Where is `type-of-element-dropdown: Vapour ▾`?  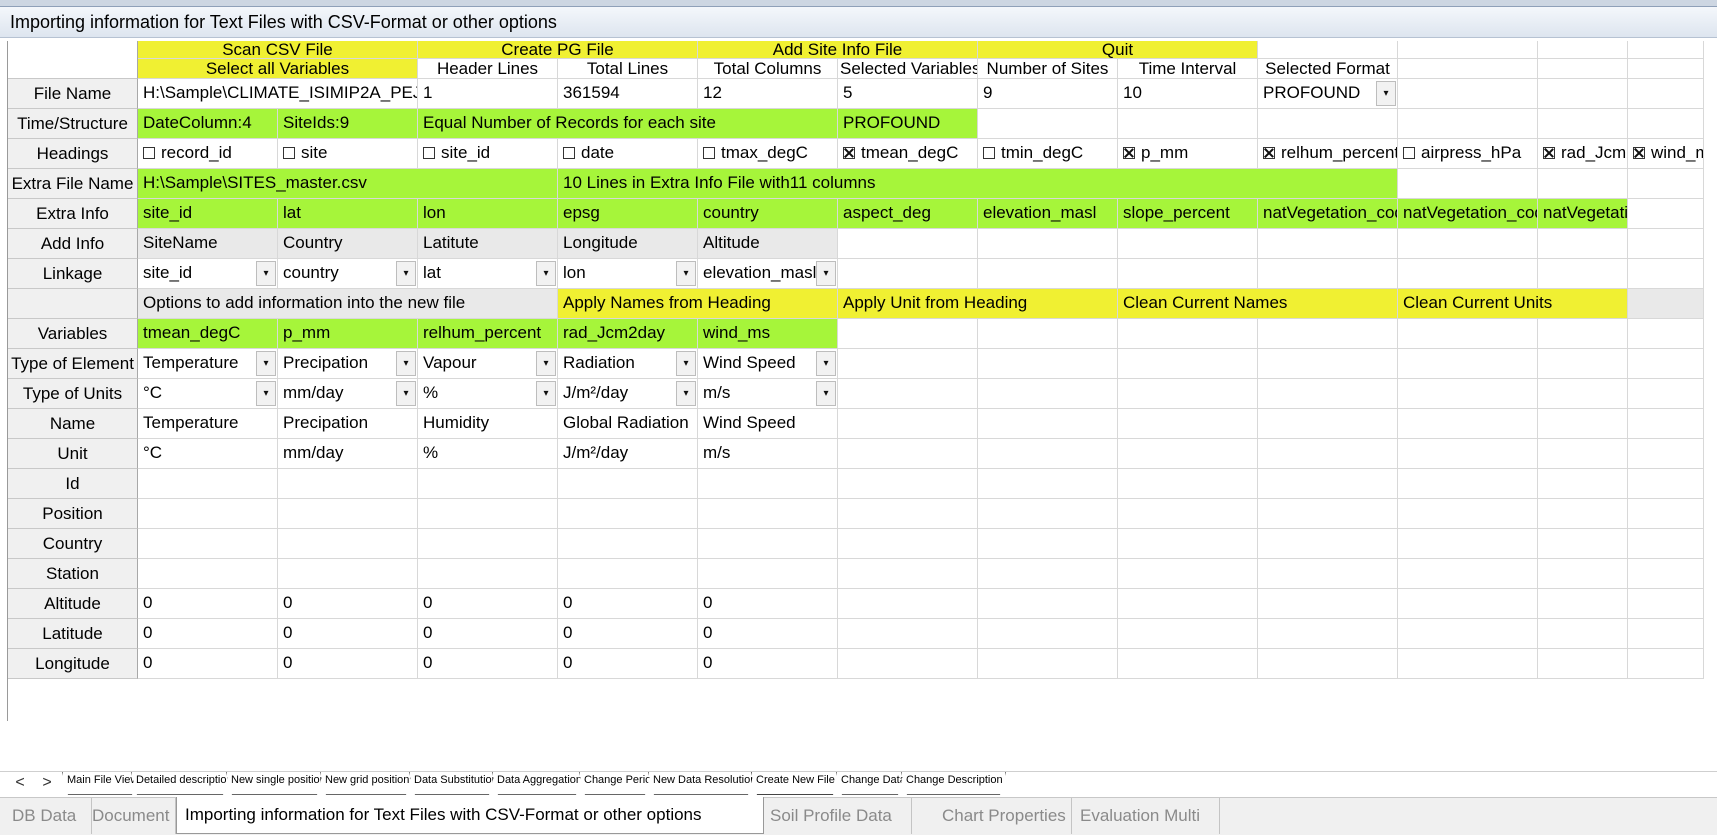
type-of-element-dropdown: Vapour ▾ is located at coordinates (488, 364).